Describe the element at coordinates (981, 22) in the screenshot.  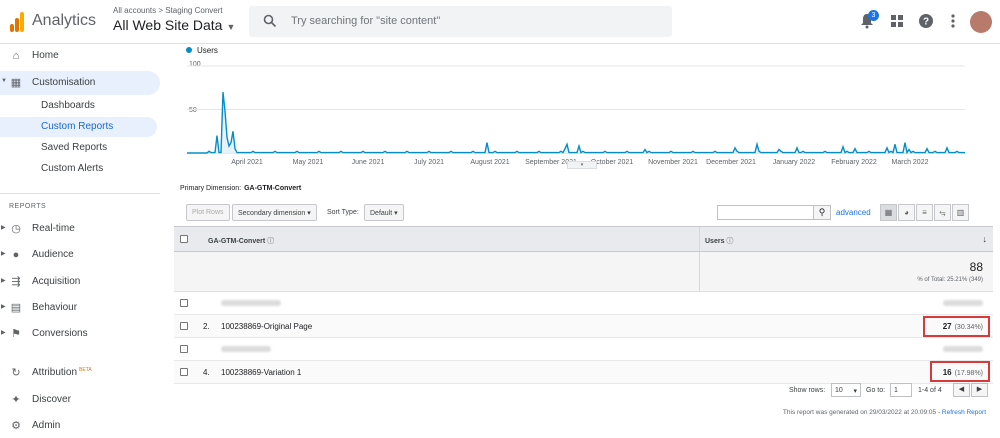
I see `avatar` at that location.